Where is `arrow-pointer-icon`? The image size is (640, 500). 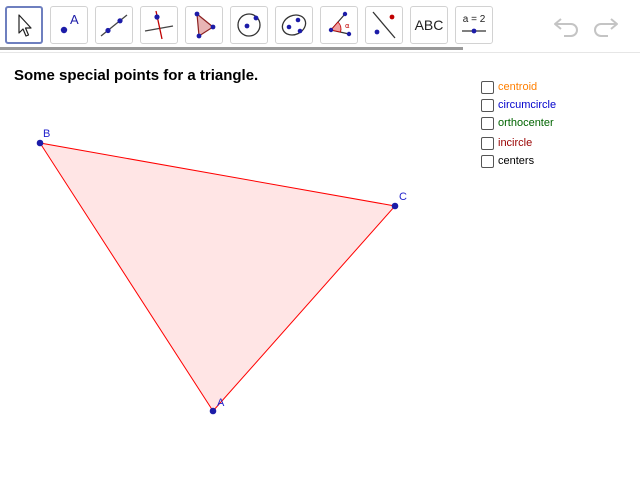
arrow-pointer-icon is located at coordinates (25, 25).